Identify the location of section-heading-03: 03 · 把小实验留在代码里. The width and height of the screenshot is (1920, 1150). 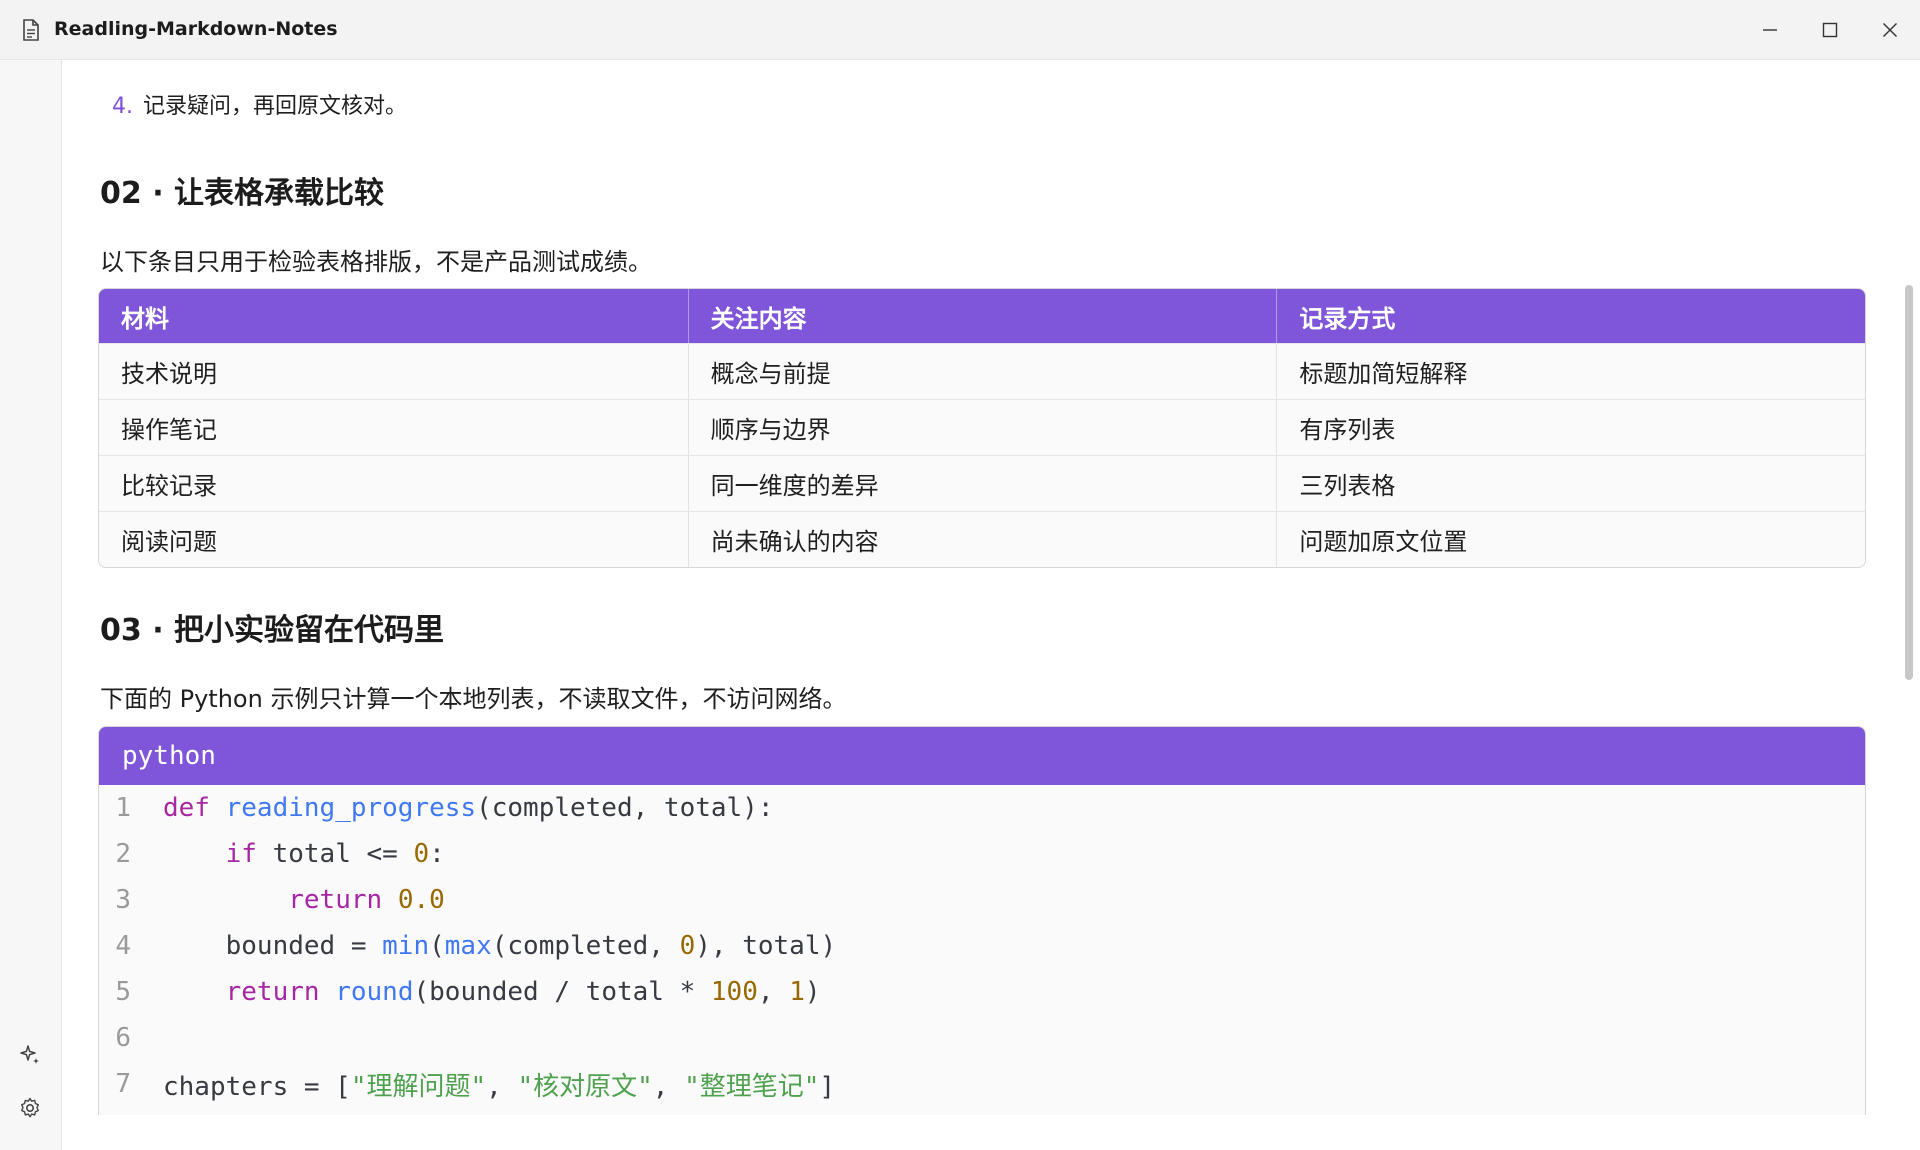
(272, 630).